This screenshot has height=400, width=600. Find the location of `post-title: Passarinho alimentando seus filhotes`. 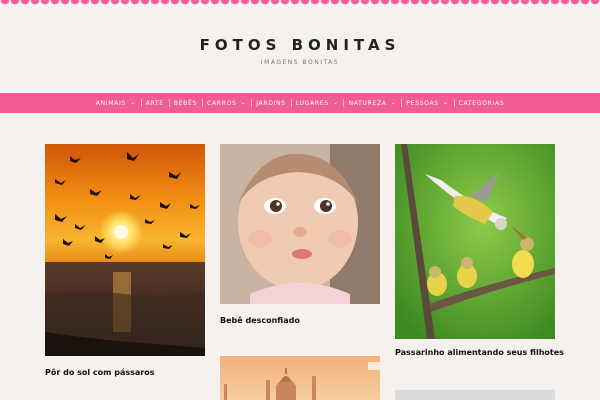

post-title: Passarinho alimentando seus filhotes is located at coordinates (479, 352).